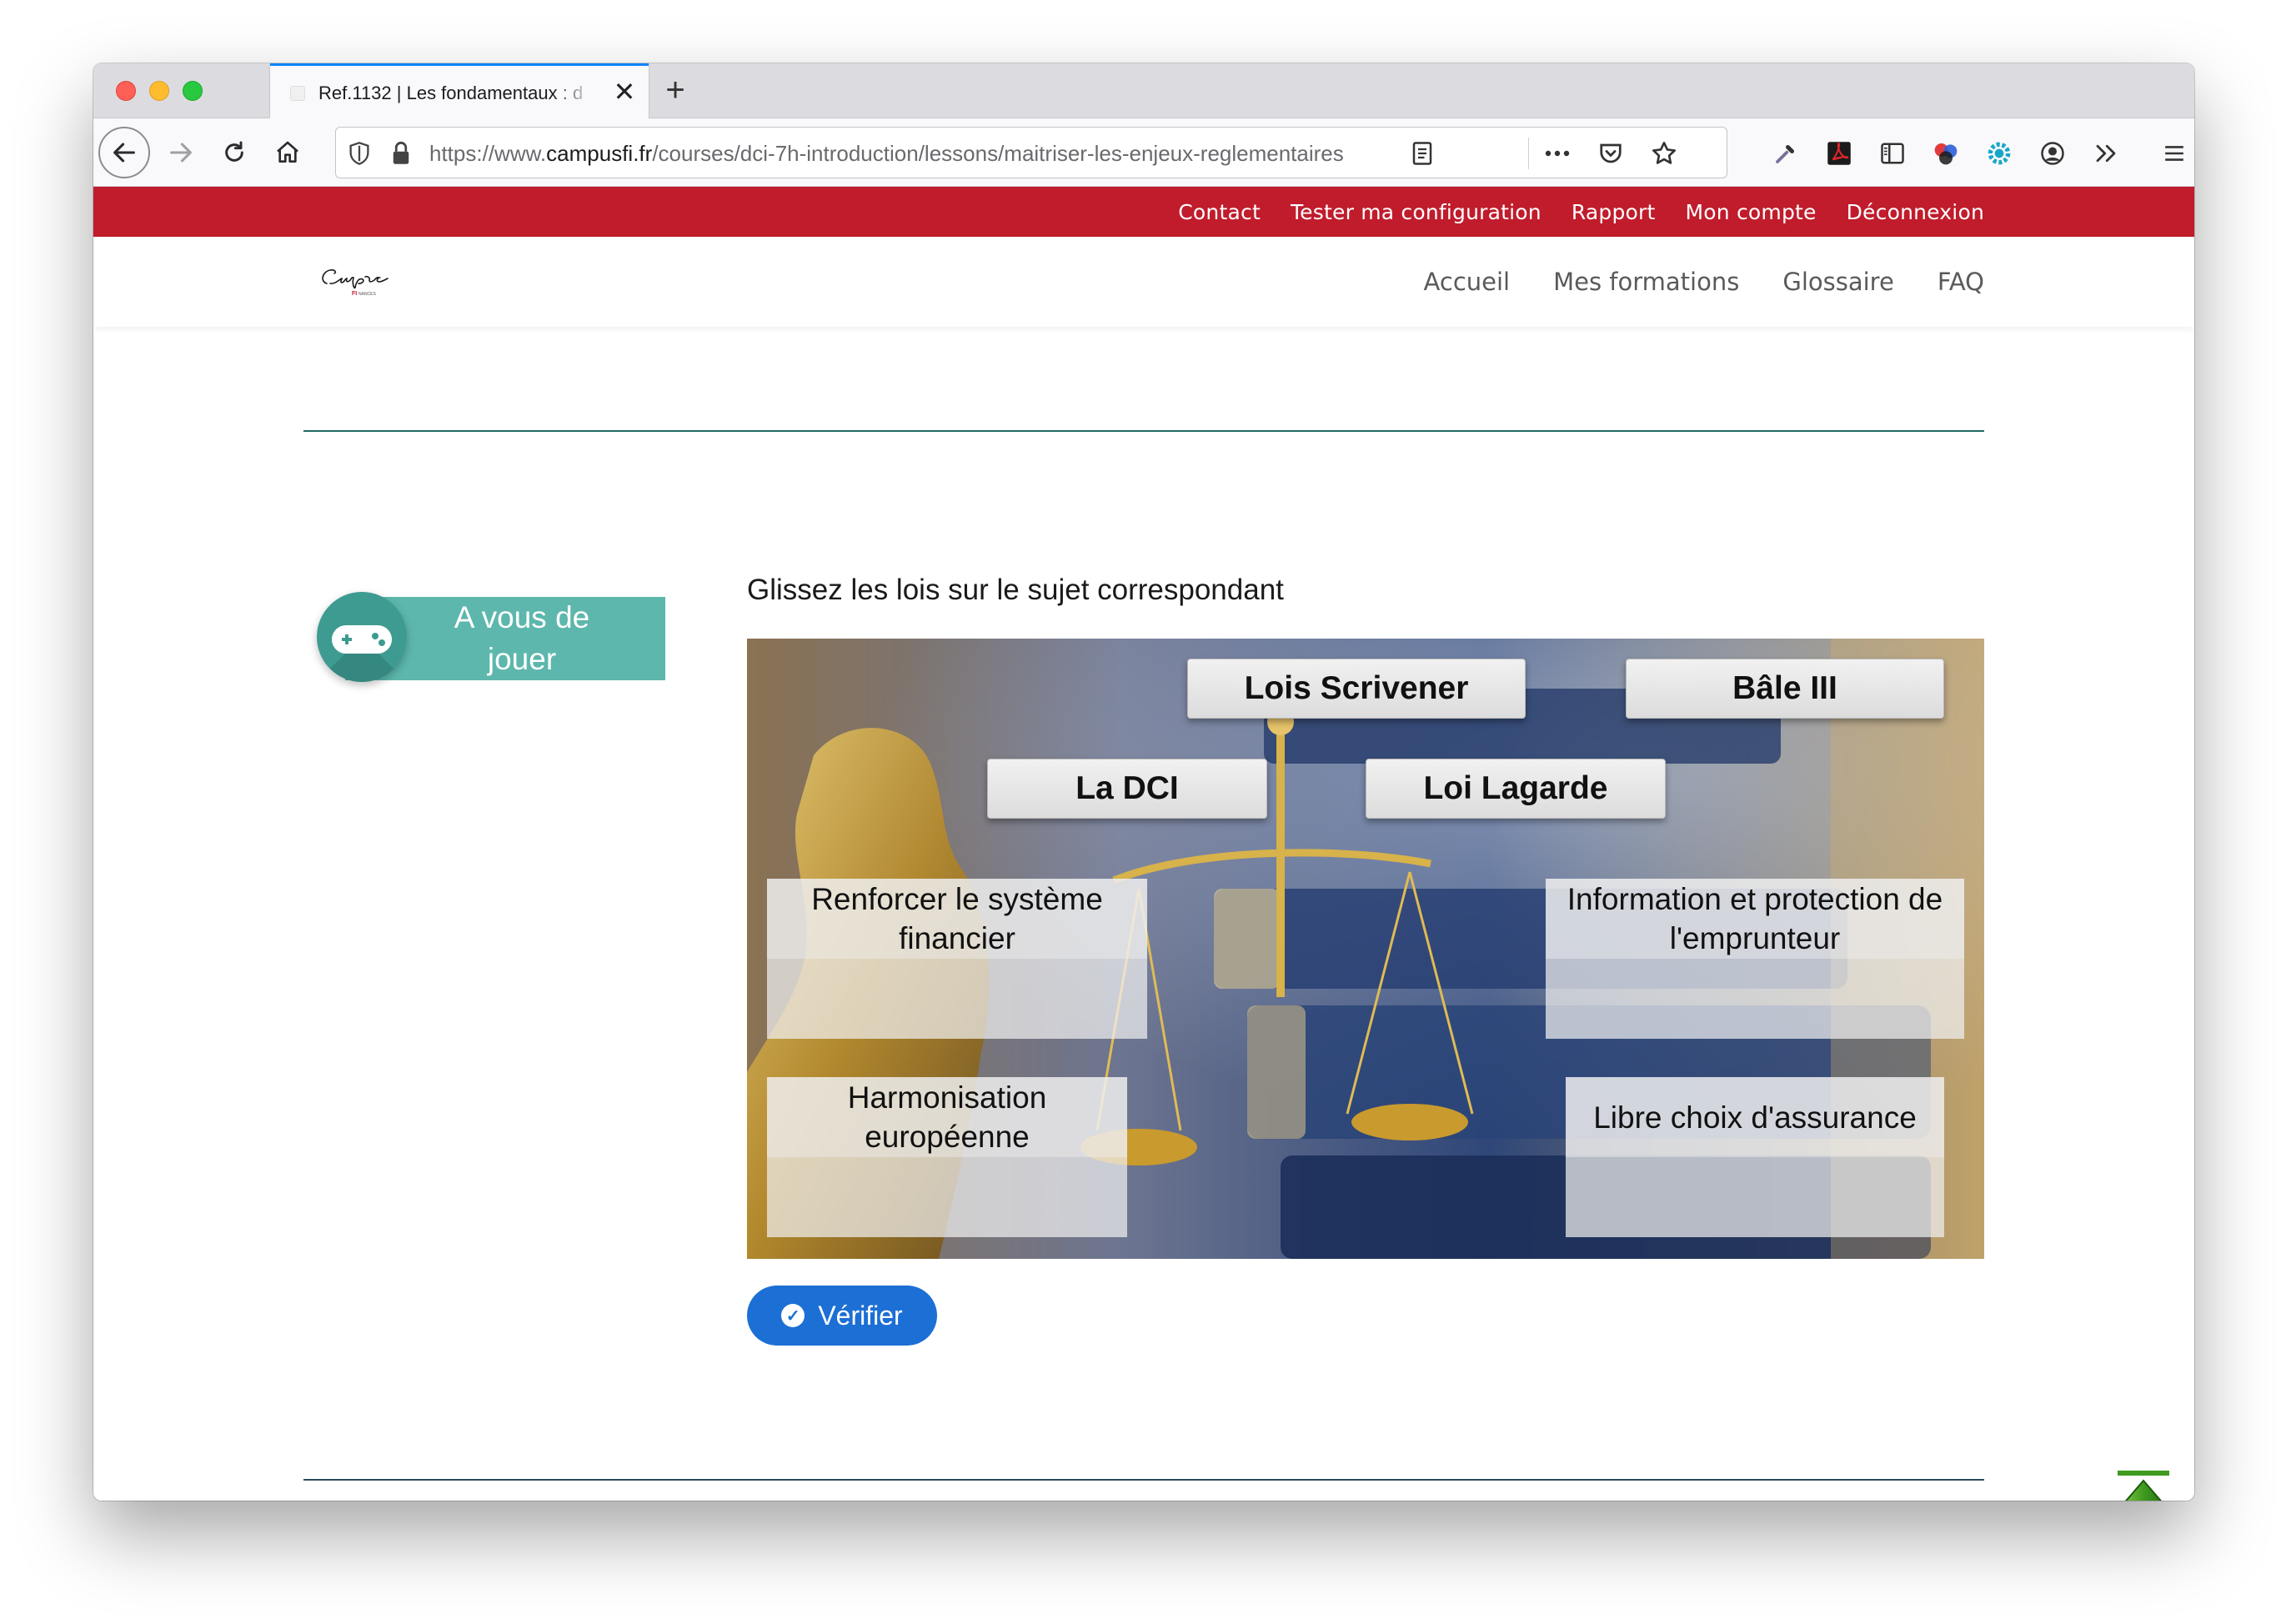 The width and height of the screenshot is (2286, 1624). Describe the element at coordinates (357, 281) in the screenshot. I see `campus-finances-logo: FI NANCES` at that location.